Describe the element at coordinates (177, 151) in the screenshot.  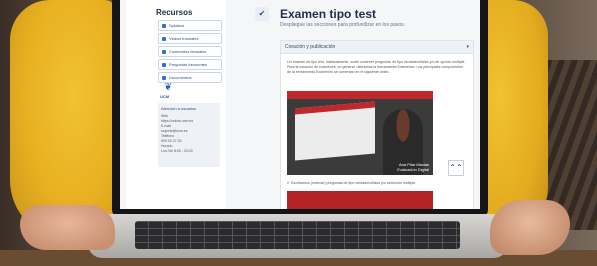
I see `contact-line: Lun-Vie 8:00 - 20:00` at that location.